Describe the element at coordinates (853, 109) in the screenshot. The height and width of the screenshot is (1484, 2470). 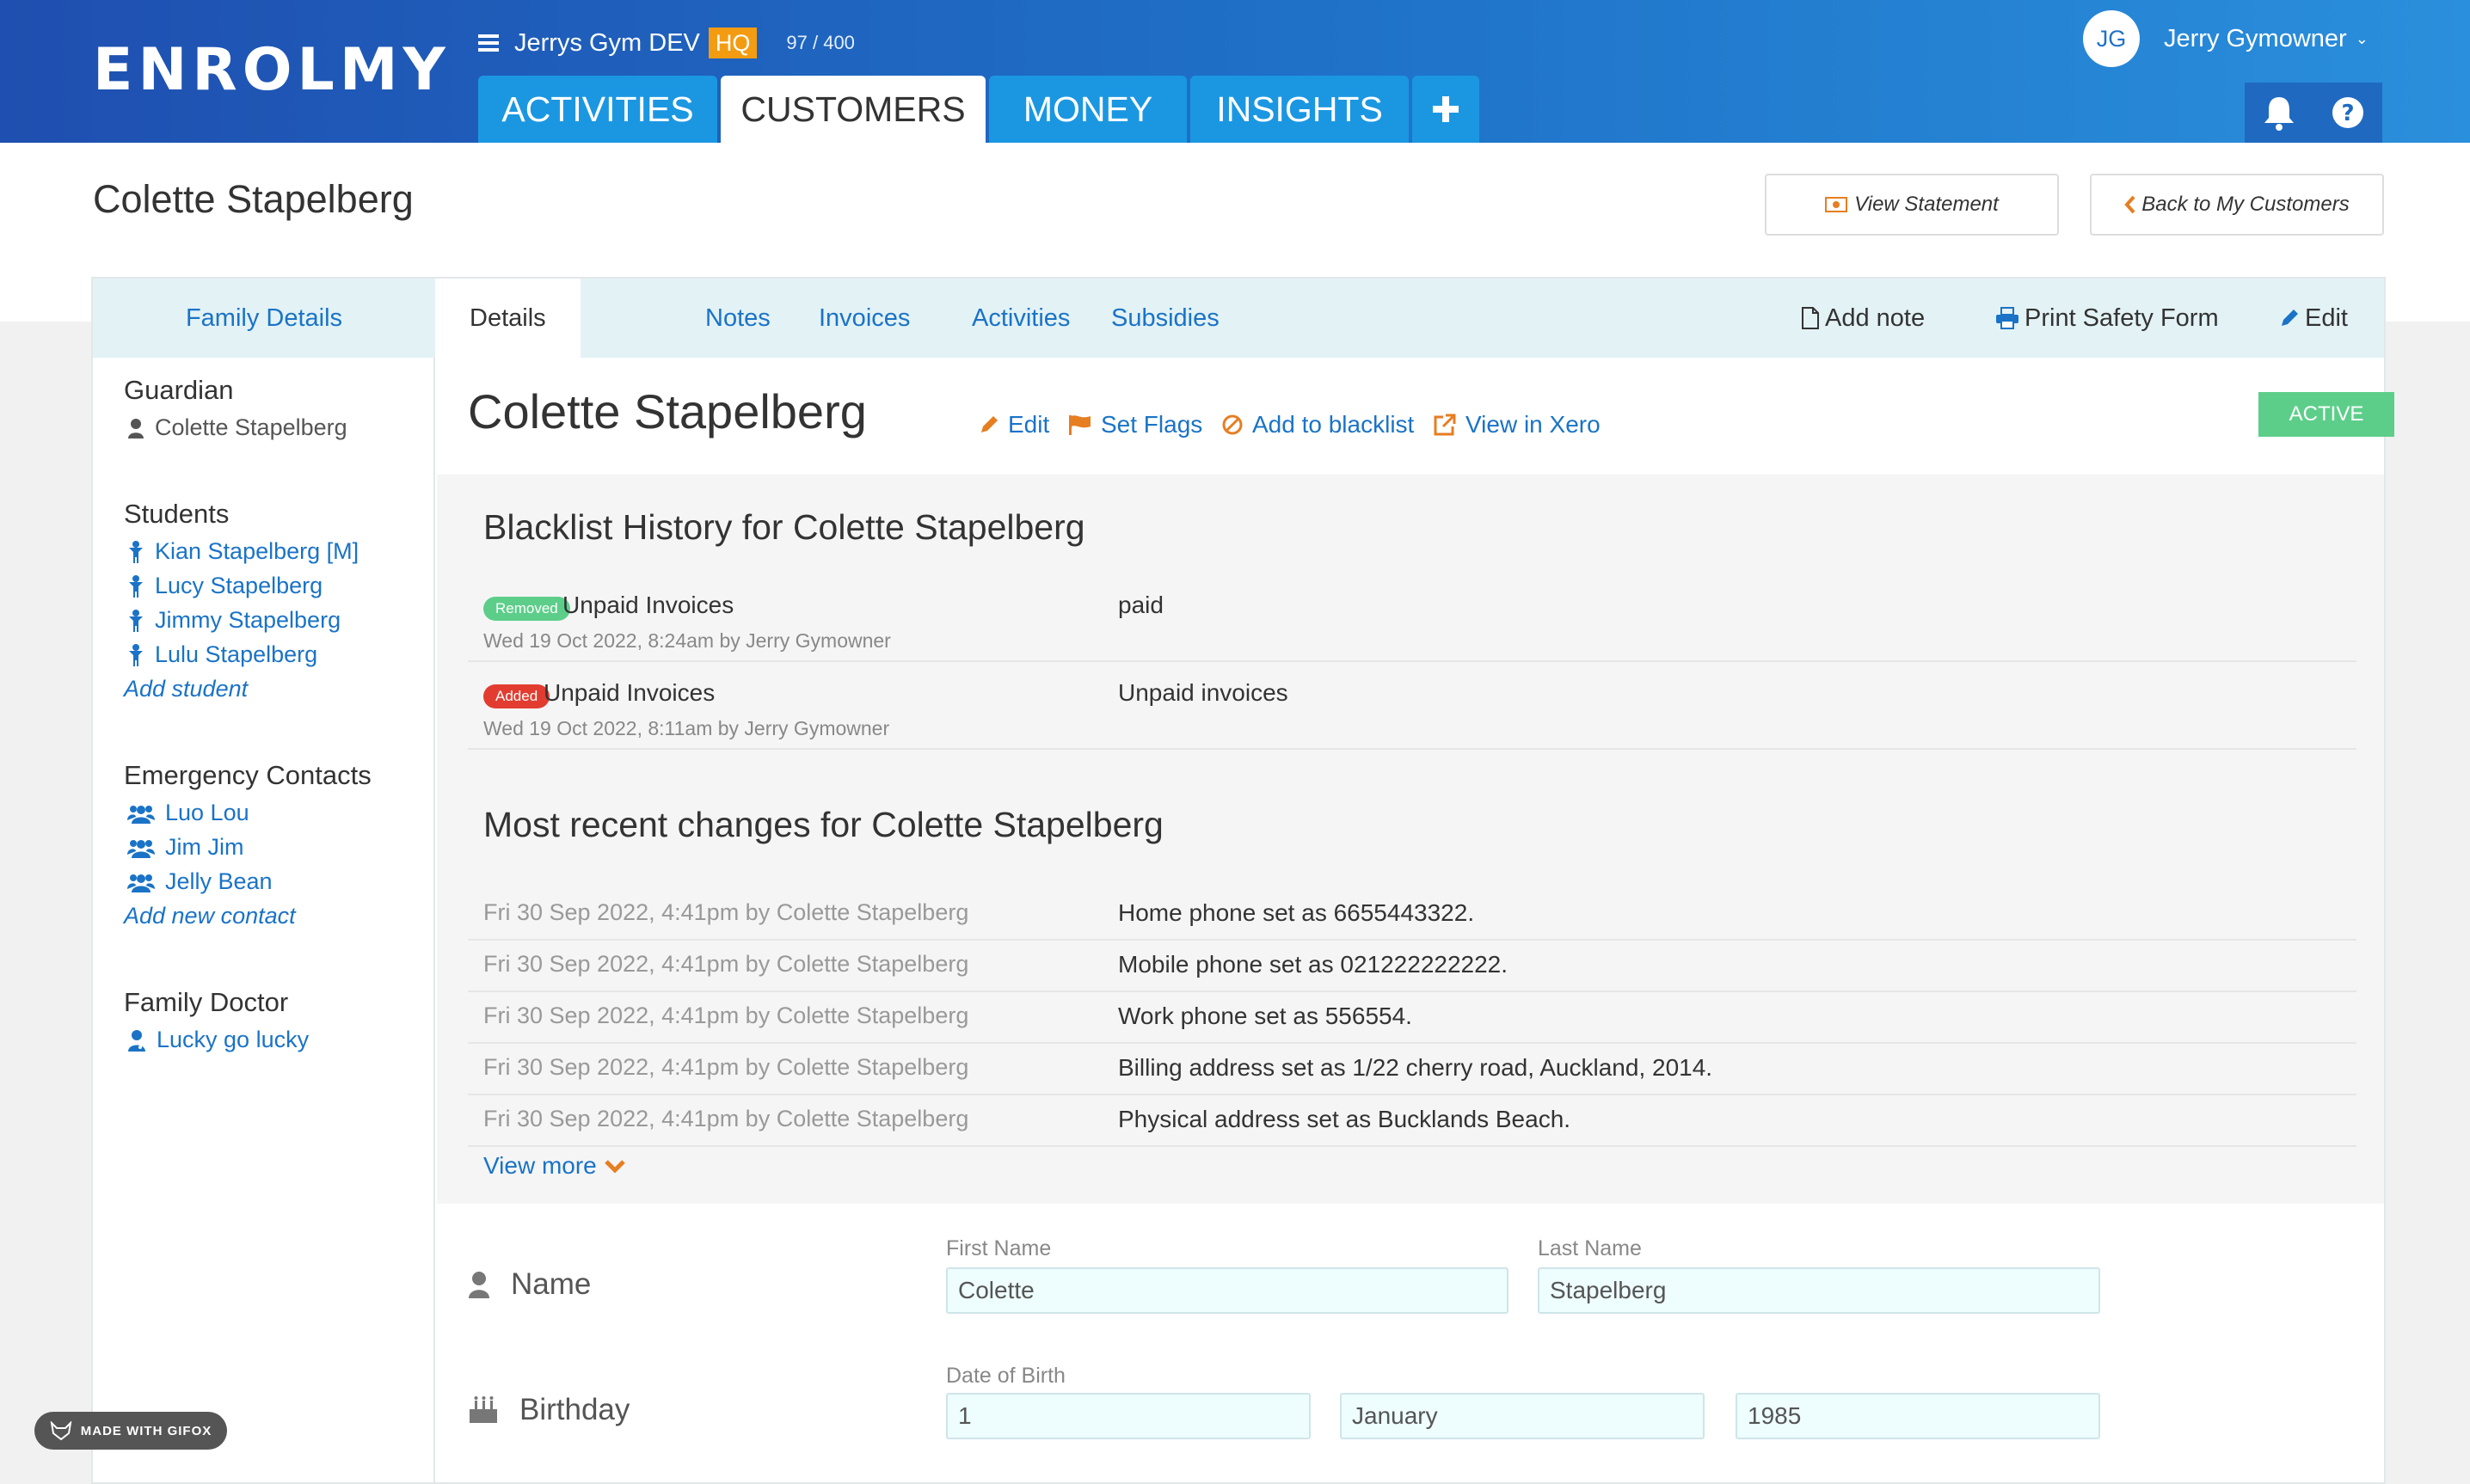
I see `tab-customers: CUSTOMERS` at that location.